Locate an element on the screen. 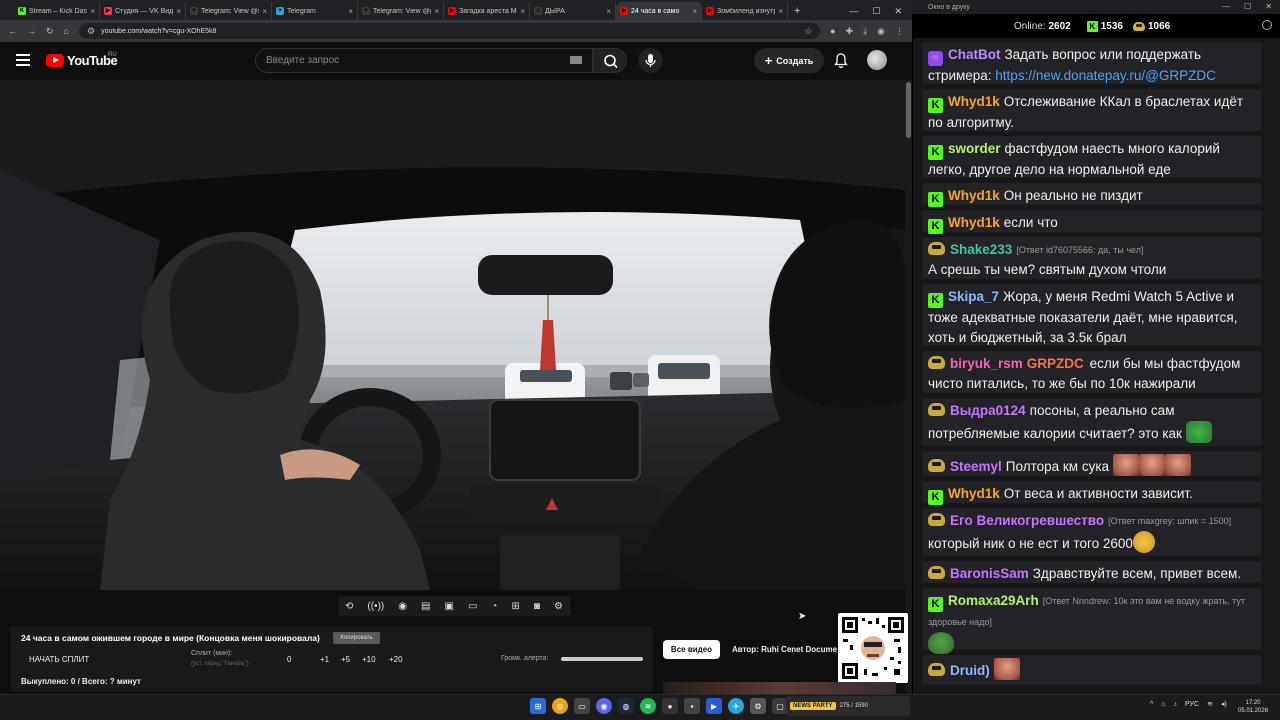 This screenshot has width=1280, height=720. address-bar: ⚙ youtube.com/watch?v=cgu-XOhE5k8 ☆ is located at coordinates (449, 31).